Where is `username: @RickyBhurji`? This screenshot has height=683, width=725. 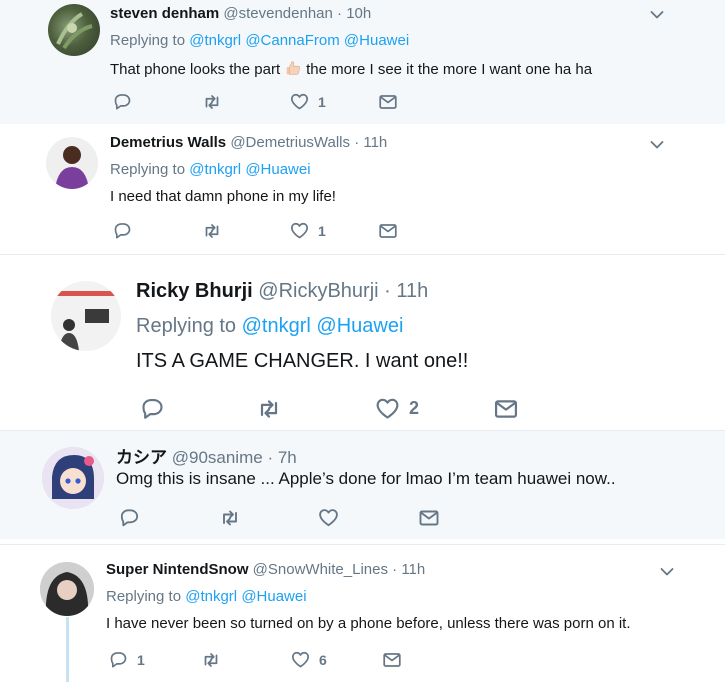
username: @RickyBhurji is located at coordinates (318, 291).